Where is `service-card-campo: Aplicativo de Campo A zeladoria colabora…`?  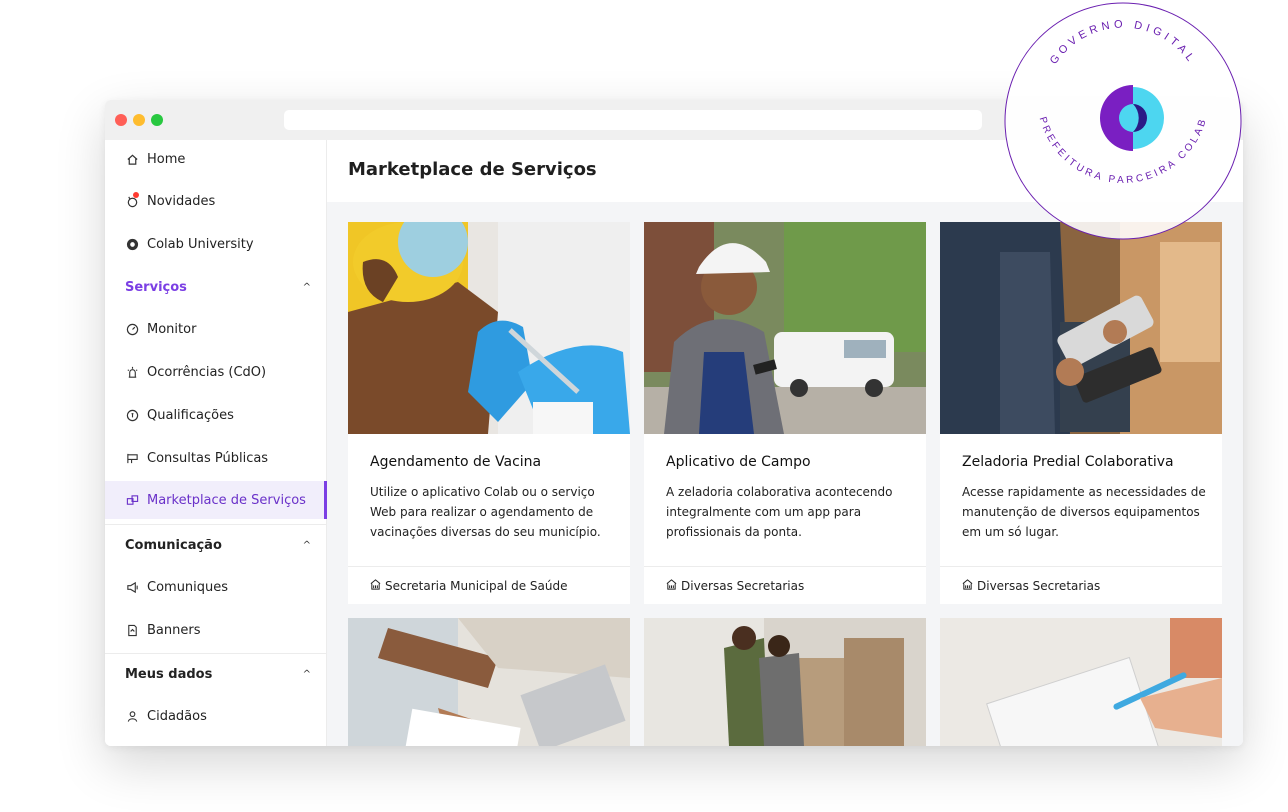 service-card-campo: Aplicativo de Campo A zeladoria colabora… is located at coordinates (785, 413).